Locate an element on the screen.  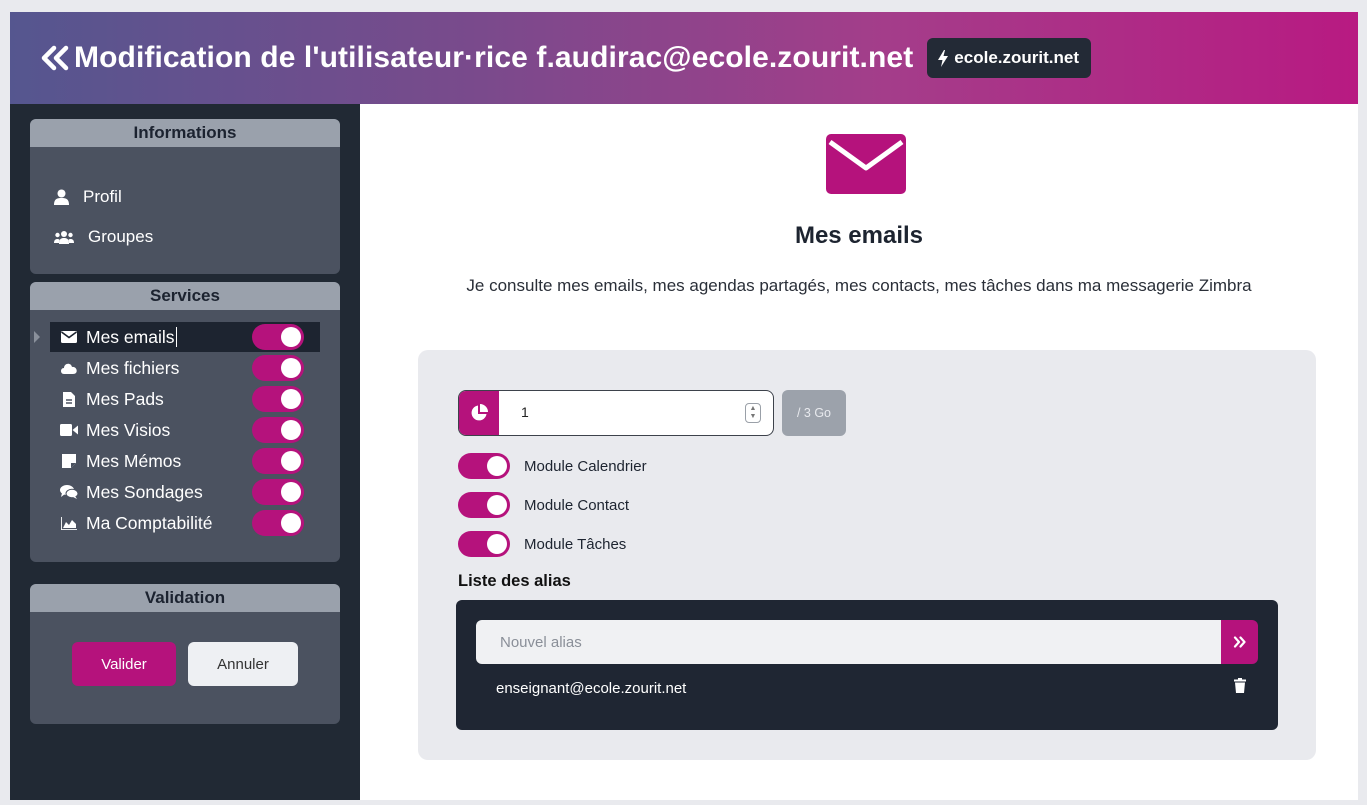
new-alias-input: Nouvel alias is located at coordinates (848, 642).